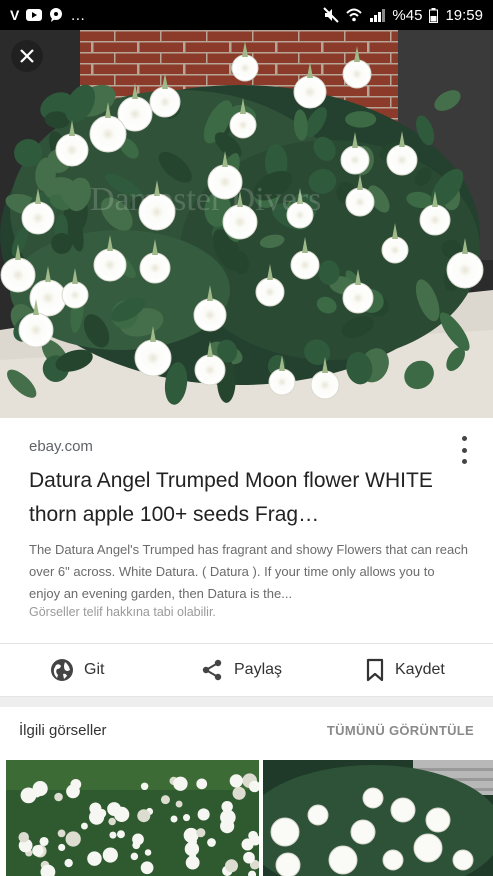  Describe the element at coordinates (212, 670) in the screenshot. I see `share-icon` at that location.